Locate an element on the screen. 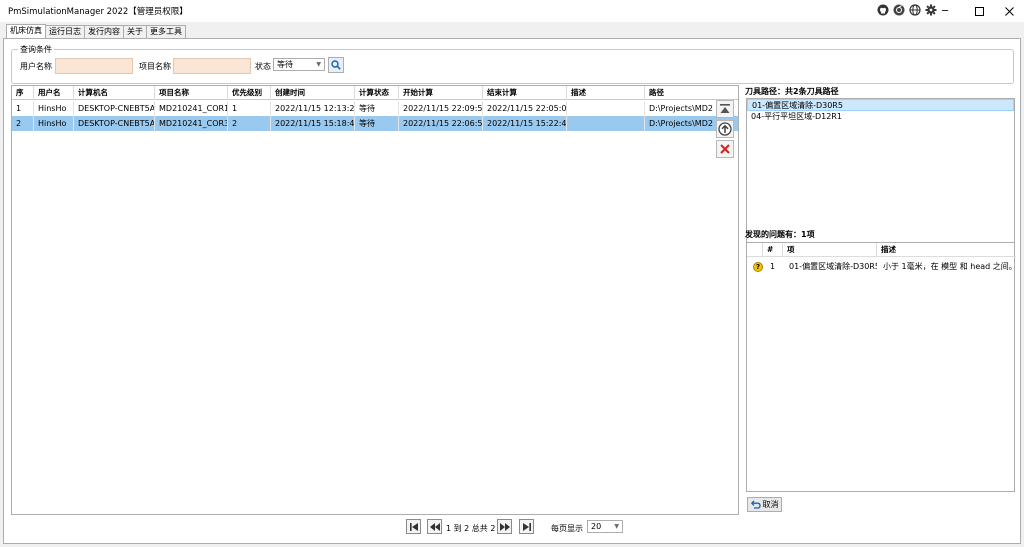  search-button is located at coordinates (336, 65).